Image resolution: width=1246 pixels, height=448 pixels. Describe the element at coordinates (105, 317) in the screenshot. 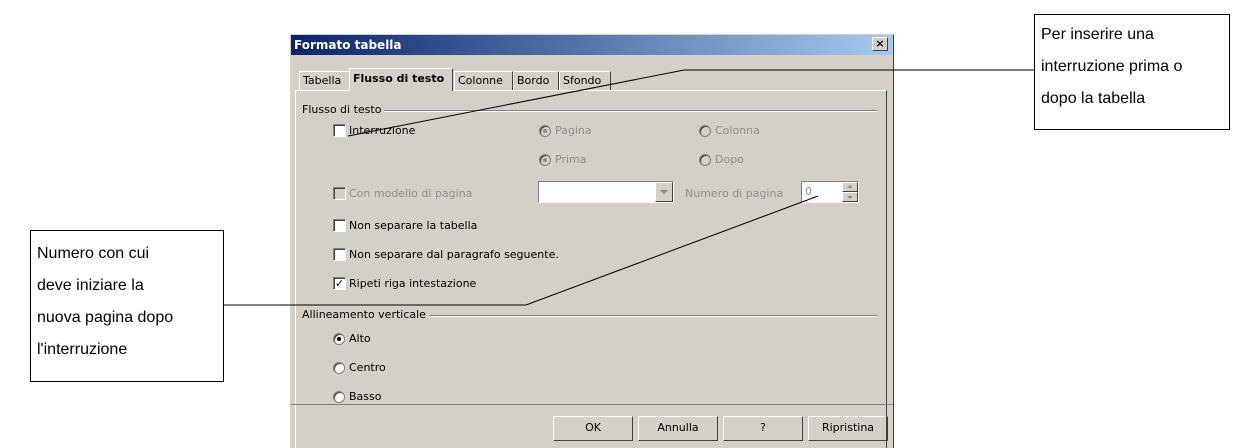

I see `callout-line: nuova pagina dopo` at that location.